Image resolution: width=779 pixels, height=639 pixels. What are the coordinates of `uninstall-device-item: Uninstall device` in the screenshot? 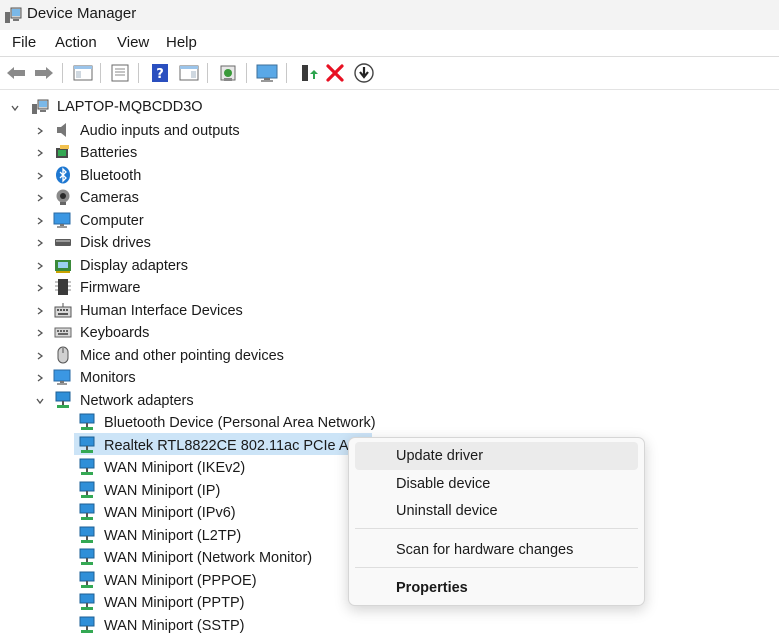 It's located at (496, 511).